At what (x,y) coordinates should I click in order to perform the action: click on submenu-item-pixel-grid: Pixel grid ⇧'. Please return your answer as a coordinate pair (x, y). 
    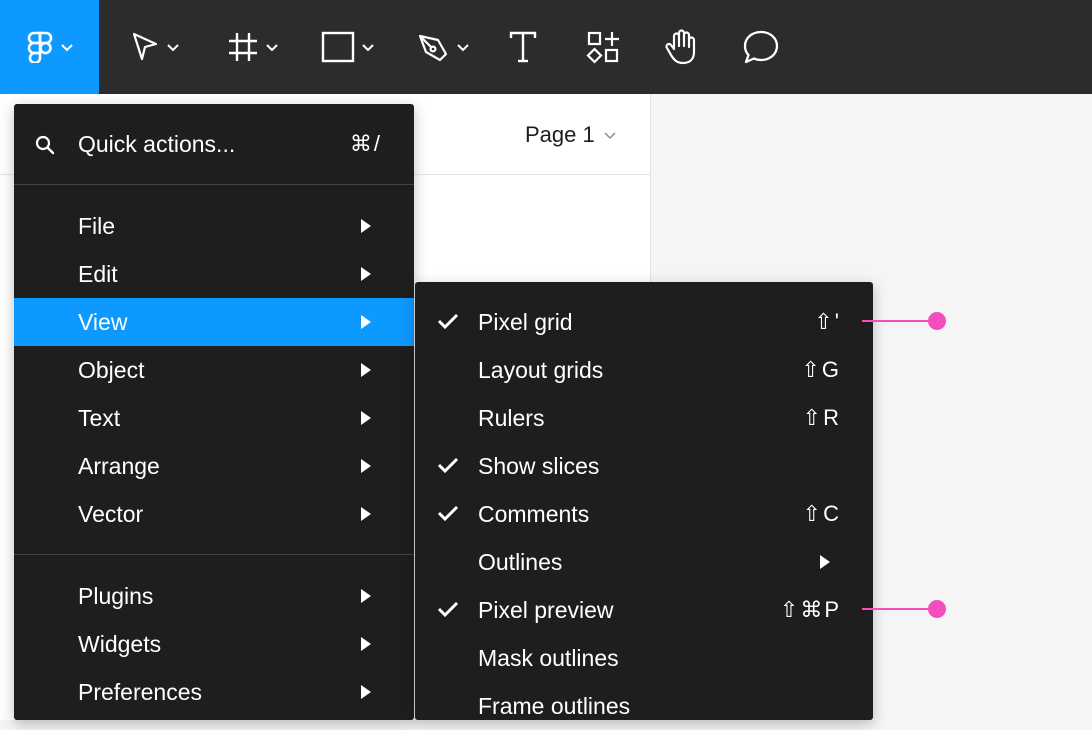
    Looking at the image, I should click on (644, 322).